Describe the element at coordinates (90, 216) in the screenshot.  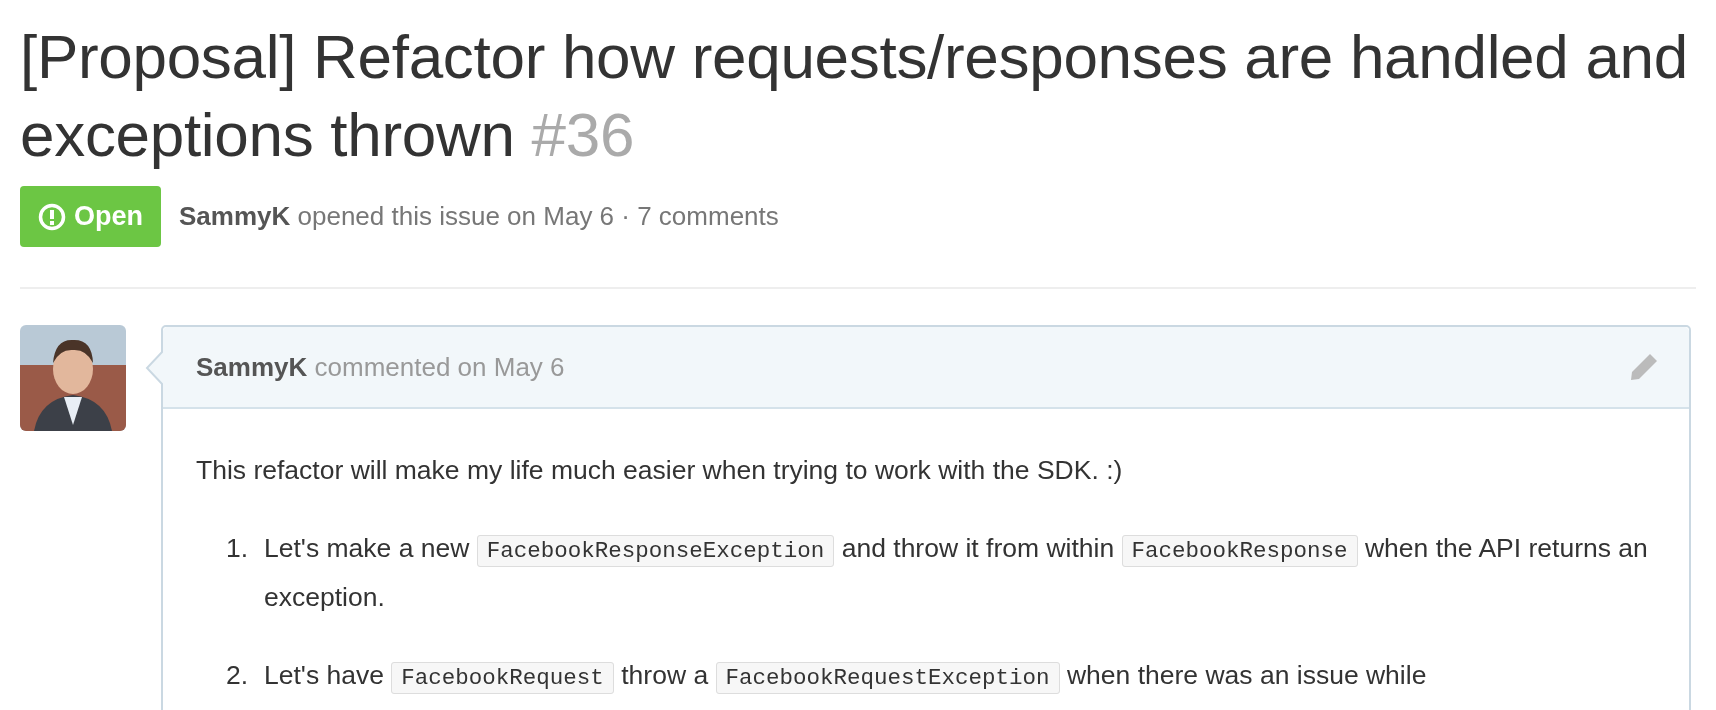
I see `status-badge: Open` at that location.